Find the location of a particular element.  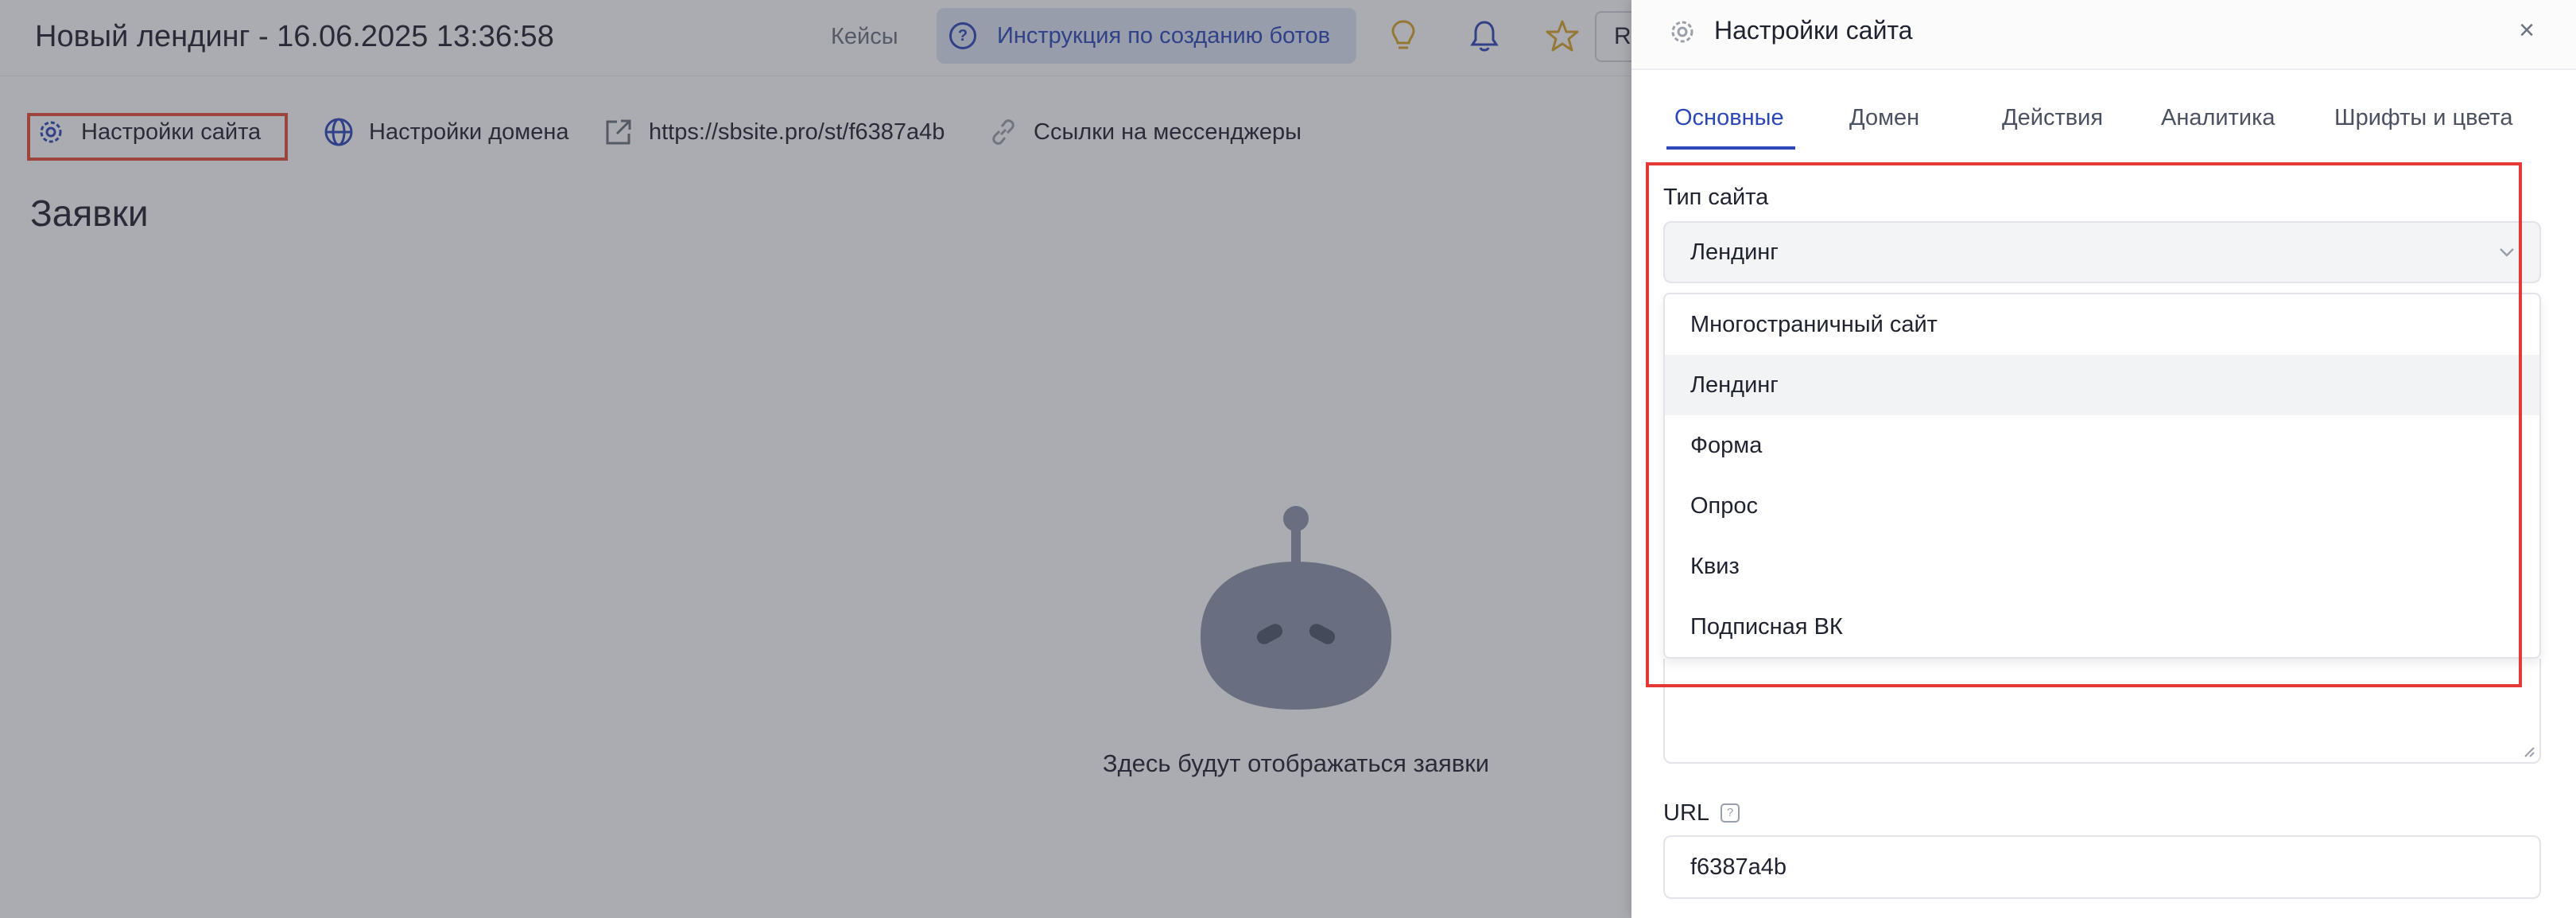

tab-analytics: Аналитика is located at coordinates (2218, 118).